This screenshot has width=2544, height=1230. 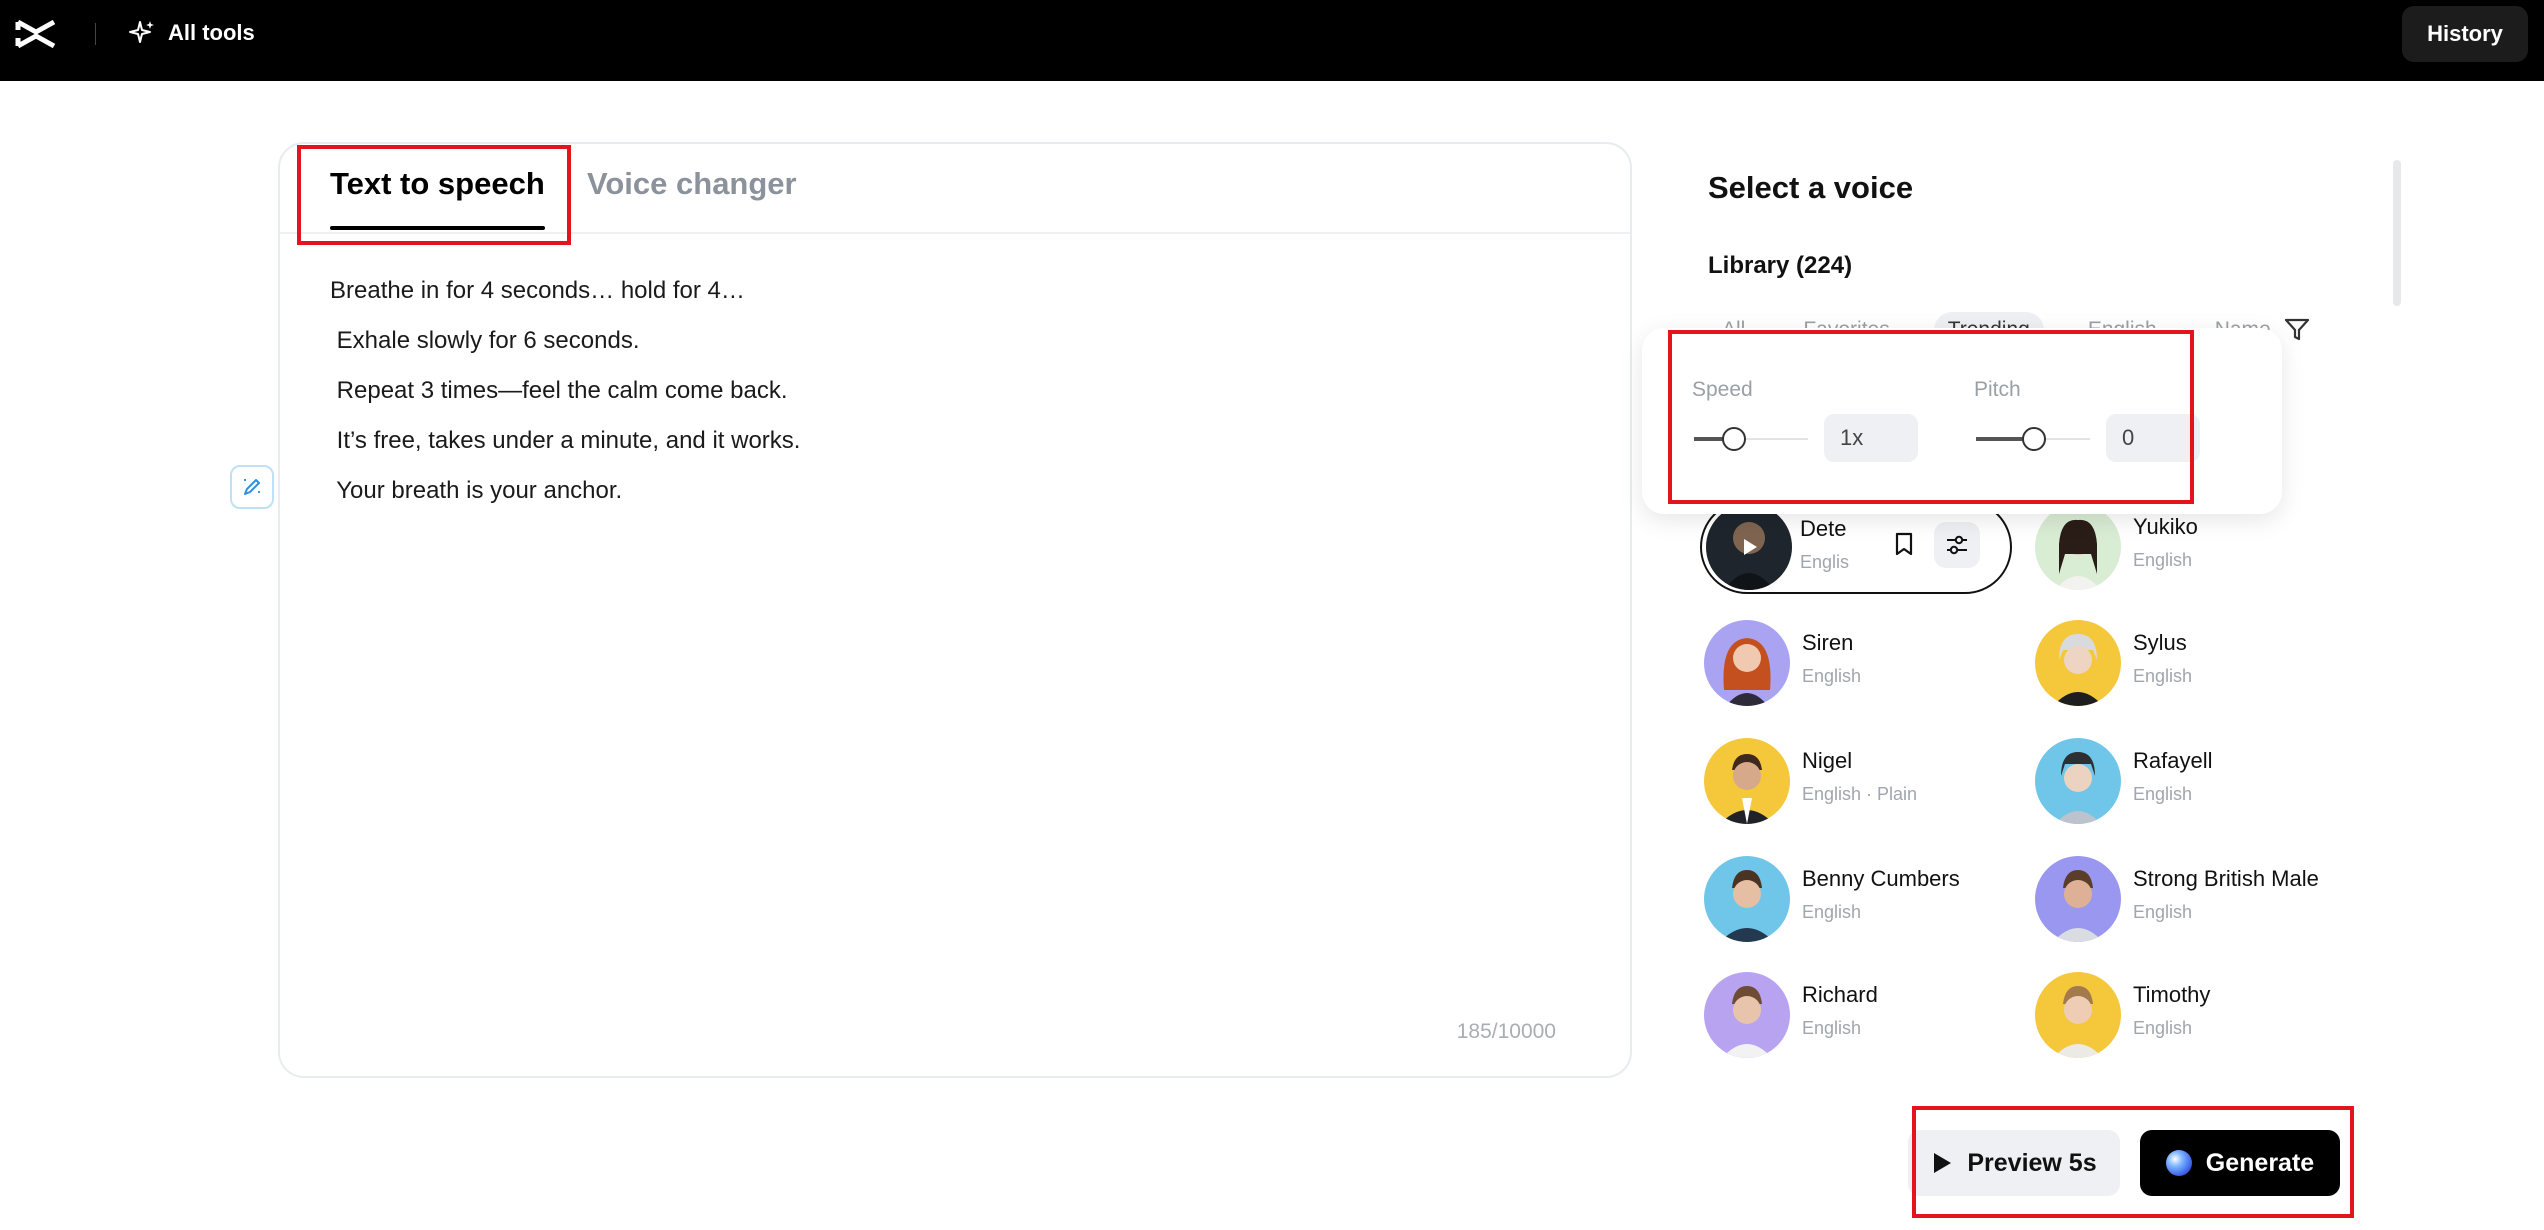 What do you see at coordinates (252, 487) in the screenshot?
I see `ai-rewrite-pen-icon` at bounding box center [252, 487].